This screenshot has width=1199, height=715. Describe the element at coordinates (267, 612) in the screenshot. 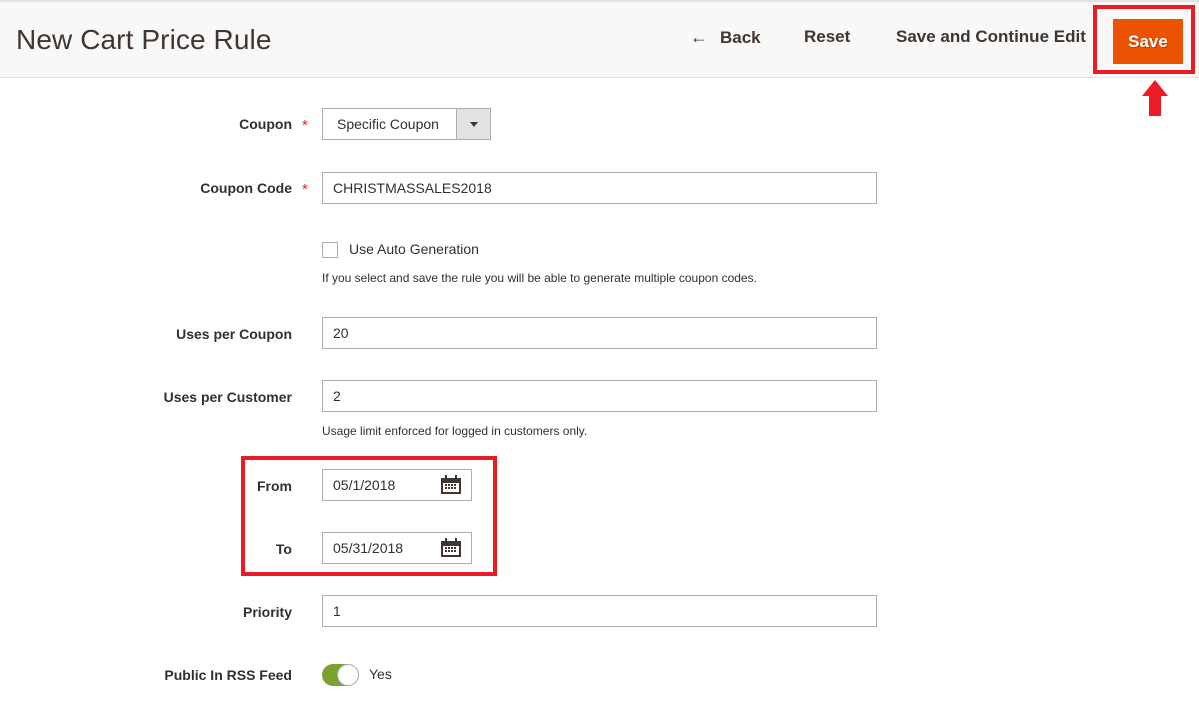

I see `priority-label: Priority` at that location.